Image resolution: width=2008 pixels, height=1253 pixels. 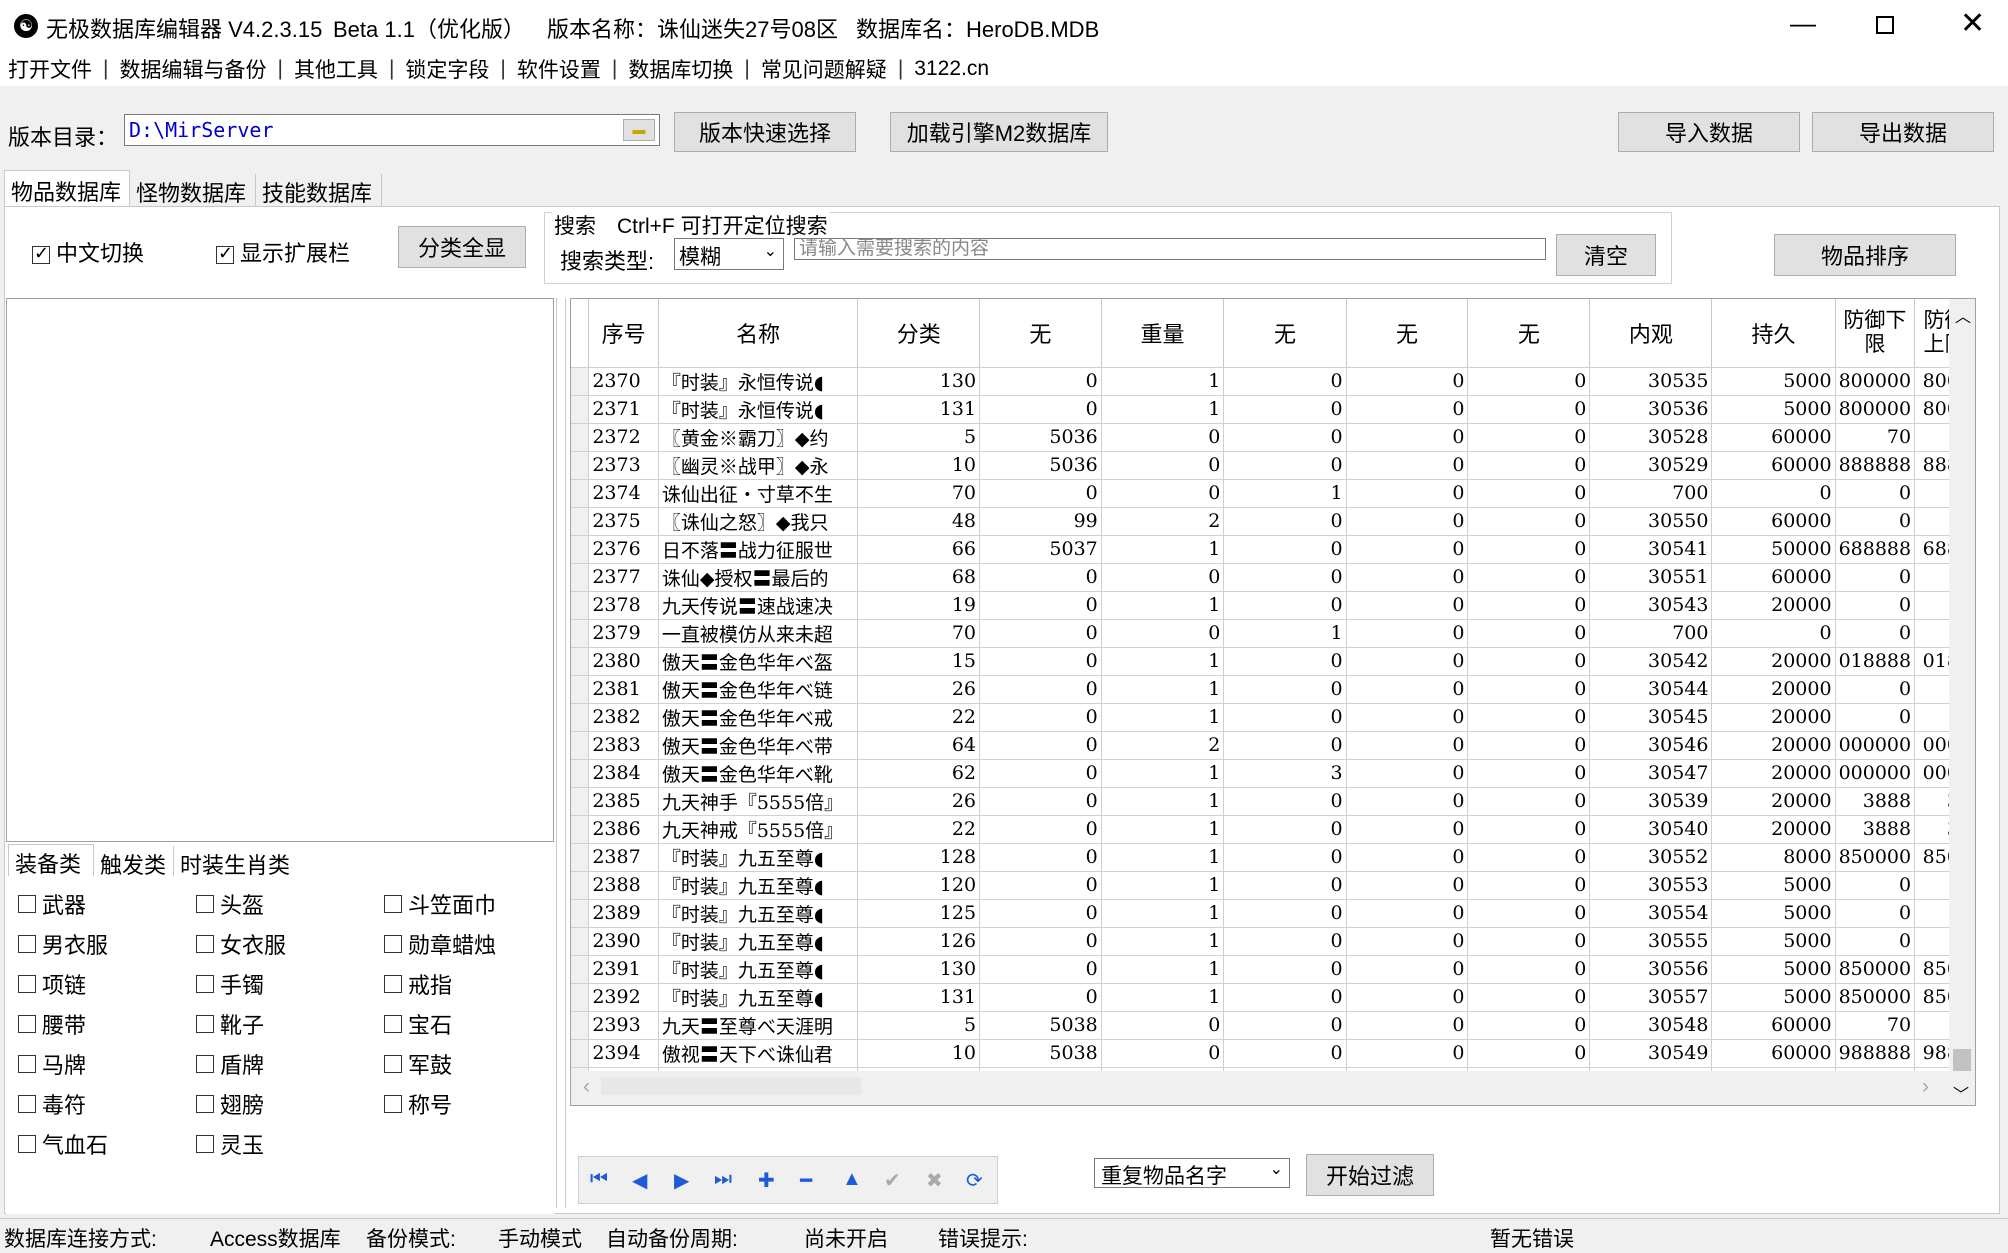 I want to click on table-cell: 5036, so click(x=1040, y=437).